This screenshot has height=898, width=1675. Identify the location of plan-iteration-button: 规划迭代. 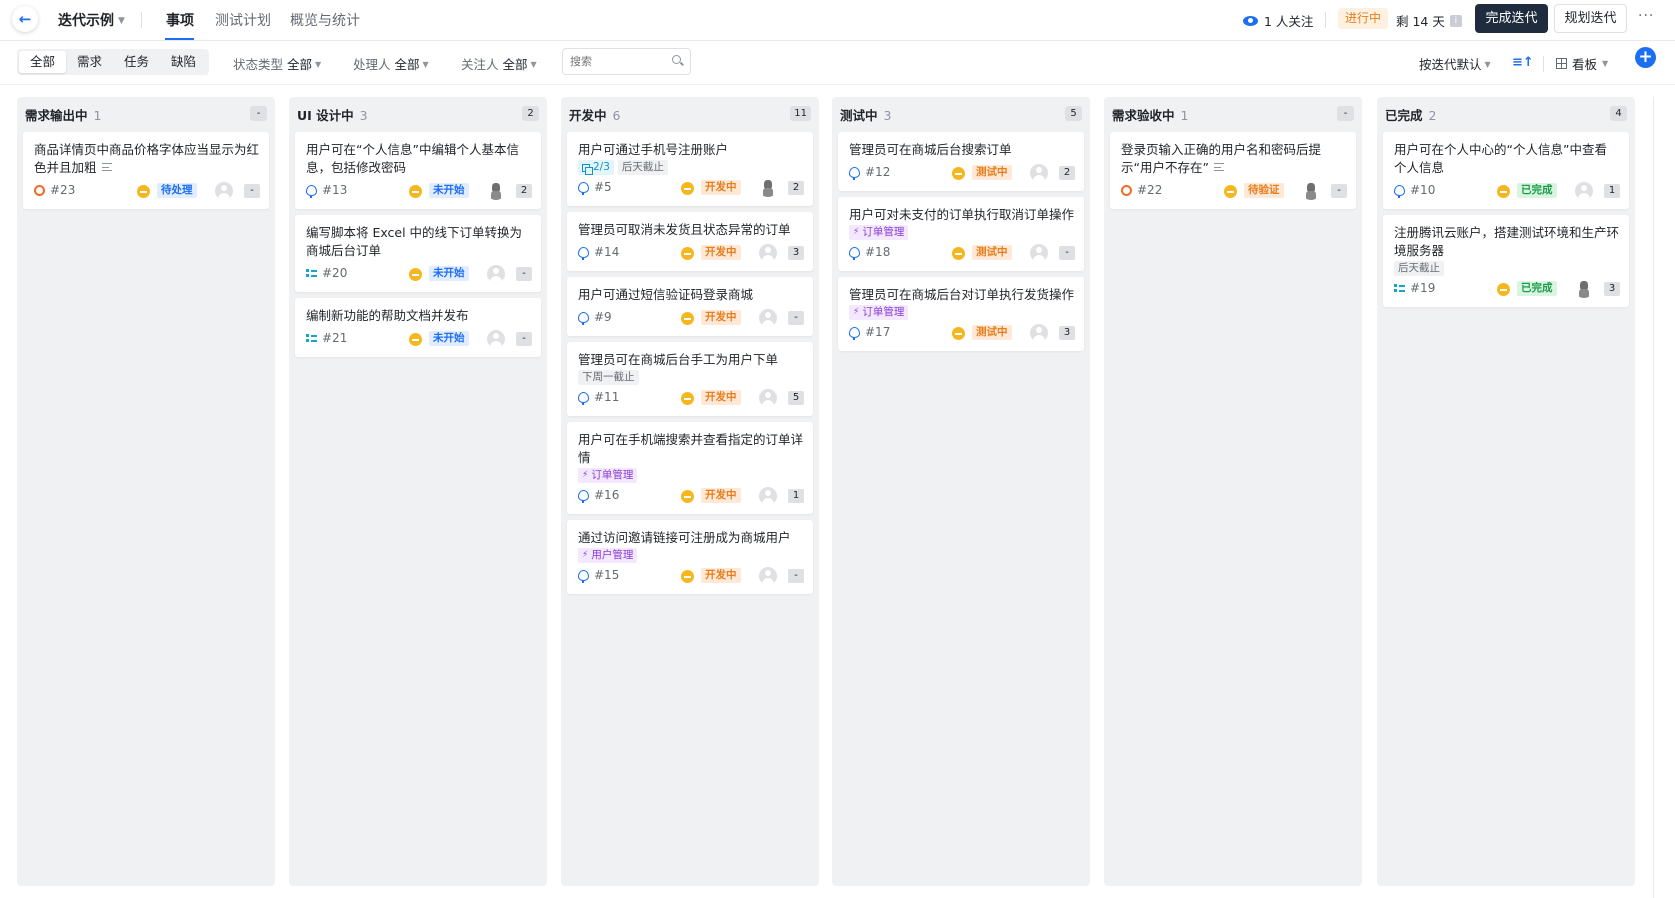
(1590, 18).